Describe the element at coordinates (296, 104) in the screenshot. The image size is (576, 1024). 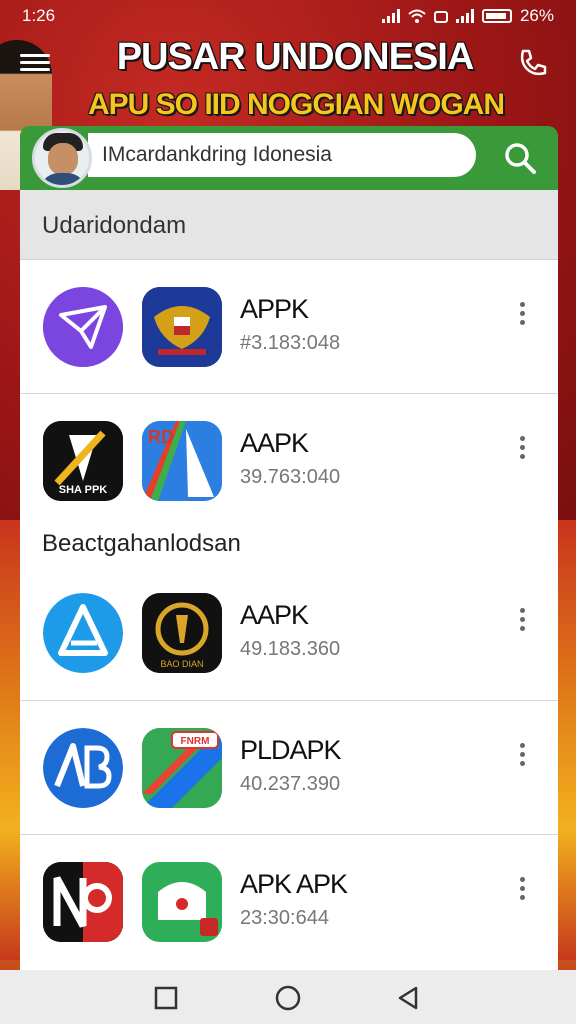
I see `banner-subtitle: APU SO IID NOGGIAN WOGAN` at that location.